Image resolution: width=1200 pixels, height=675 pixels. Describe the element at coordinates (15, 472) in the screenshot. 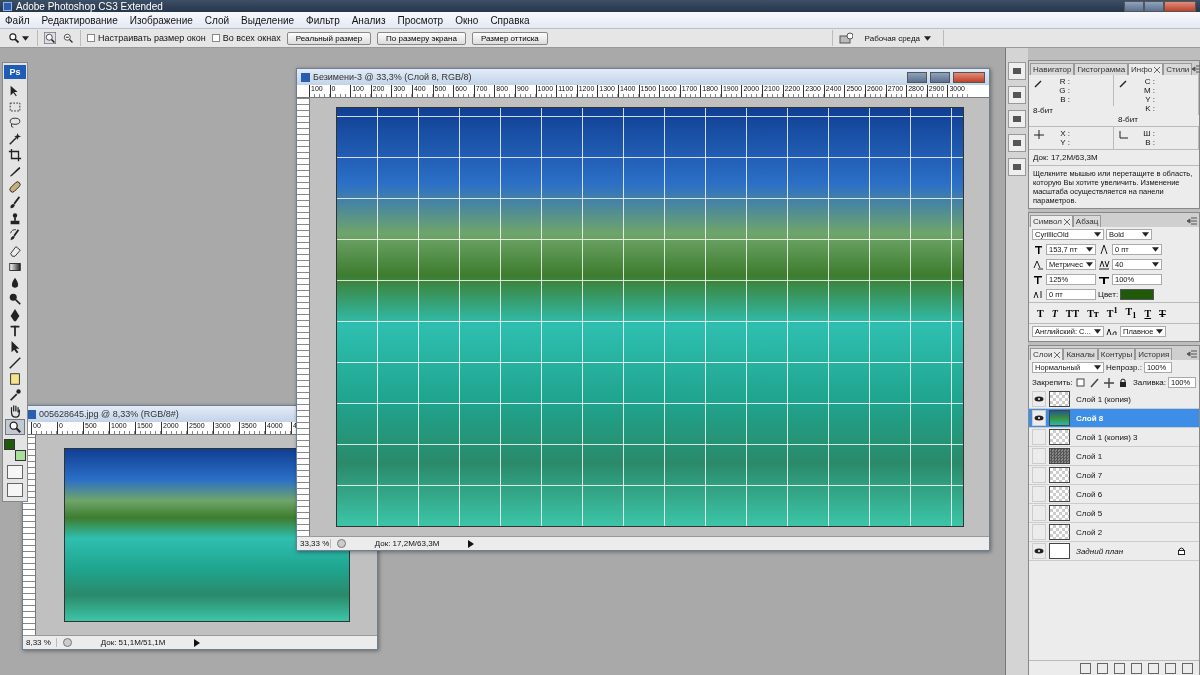

I see `quick-mask-button` at that location.